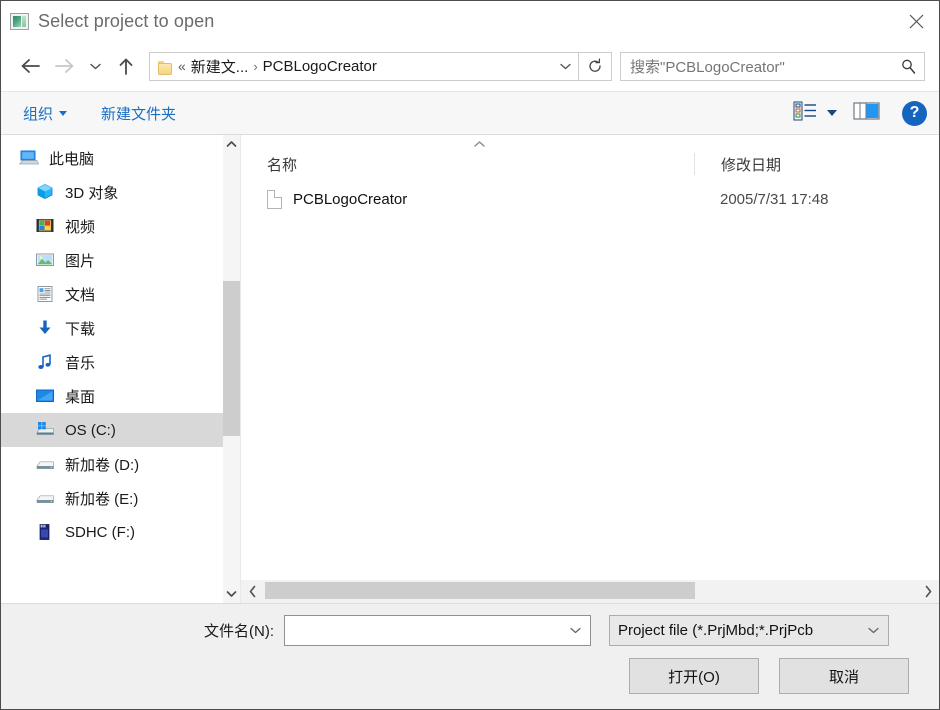 The height and width of the screenshot is (710, 940). What do you see at coordinates (126, 20) in the screenshot?
I see `window-title: Select project to open` at bounding box center [126, 20].